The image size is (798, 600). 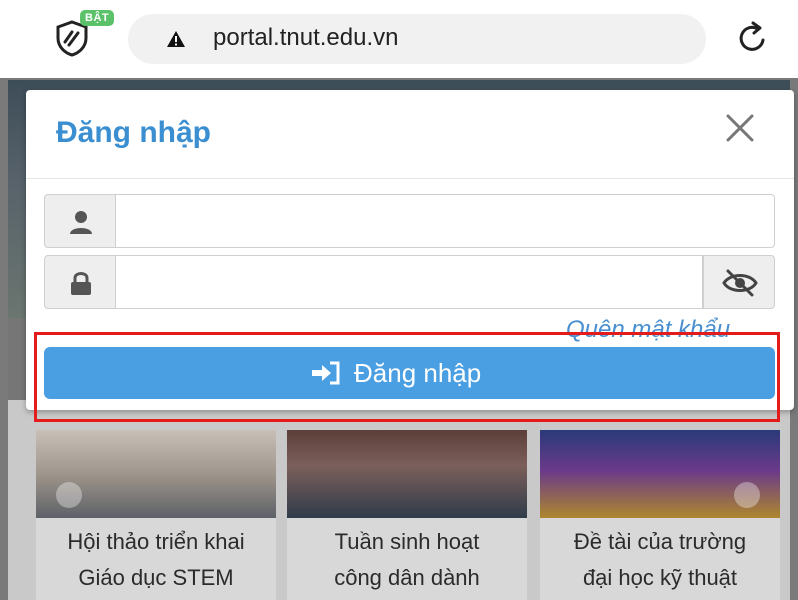 I want to click on sign-in-icon, so click(x=326, y=373).